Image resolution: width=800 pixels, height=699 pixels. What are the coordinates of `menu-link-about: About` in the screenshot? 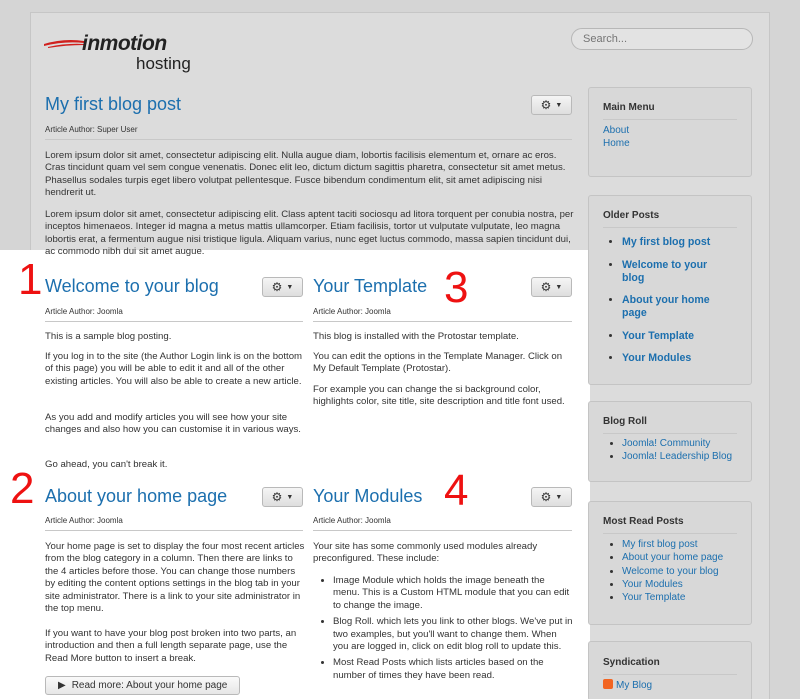 It's located at (616, 130).